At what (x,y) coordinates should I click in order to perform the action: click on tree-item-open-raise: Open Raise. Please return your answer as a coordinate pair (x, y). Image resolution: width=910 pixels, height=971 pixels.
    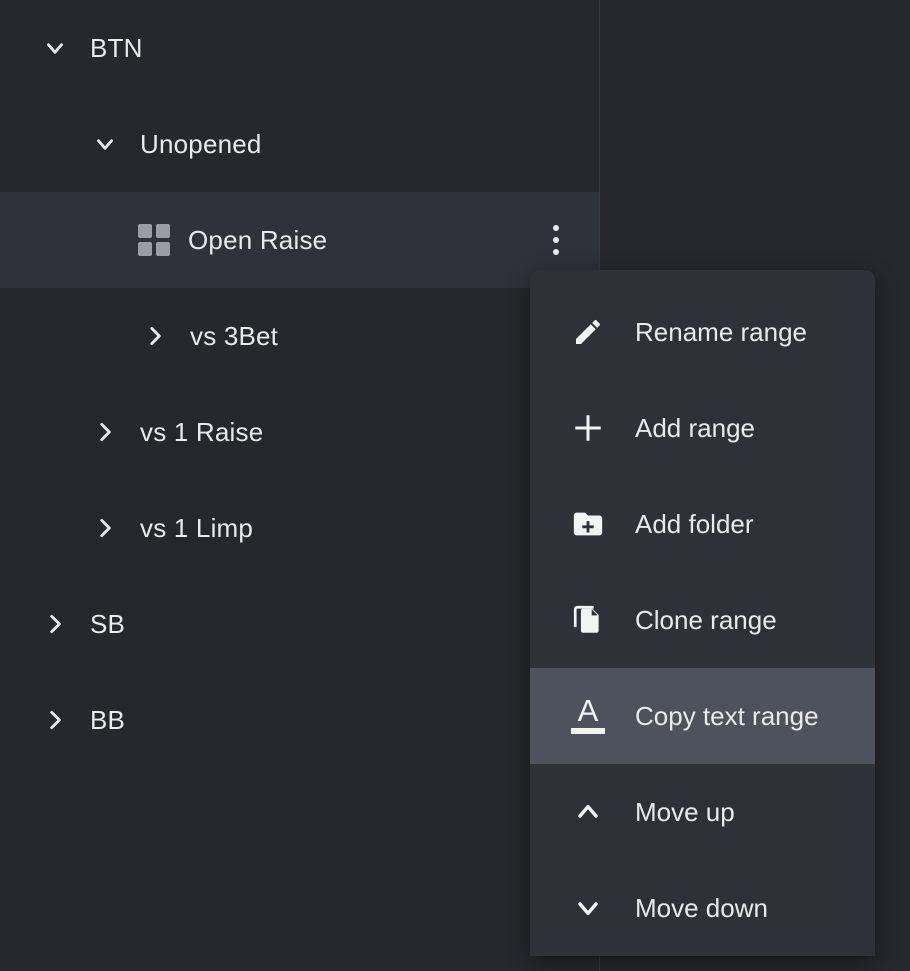
    Looking at the image, I should click on (299, 240).